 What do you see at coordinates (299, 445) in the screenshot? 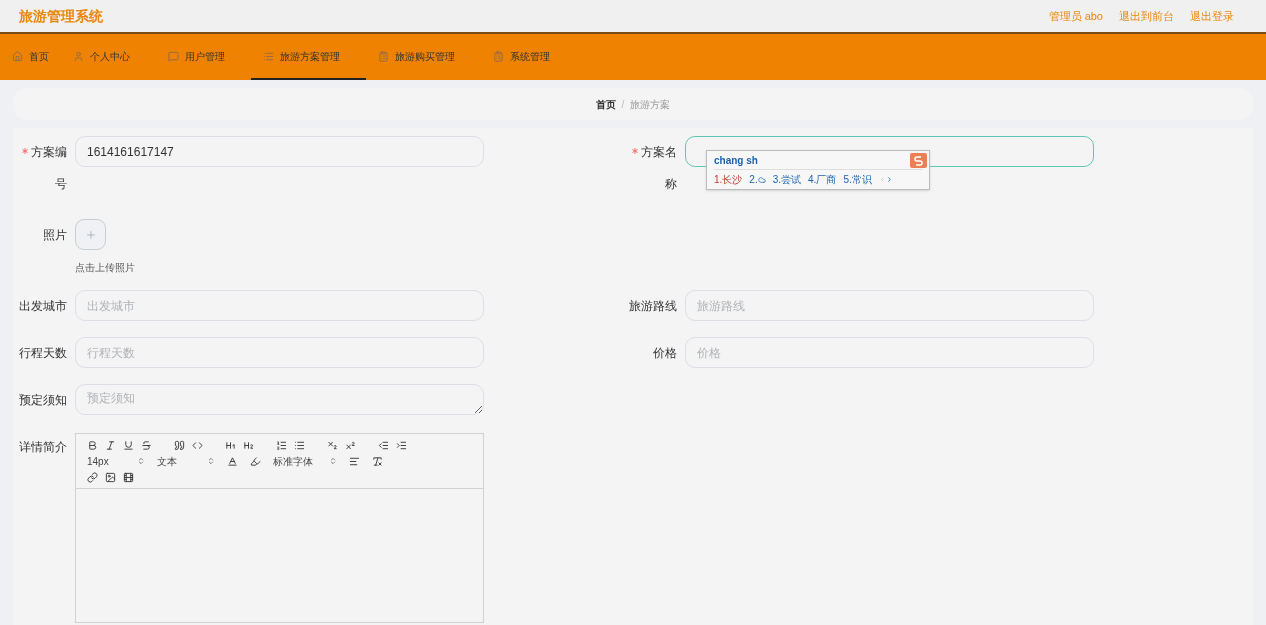
I see `bullet-list-icon` at bounding box center [299, 445].